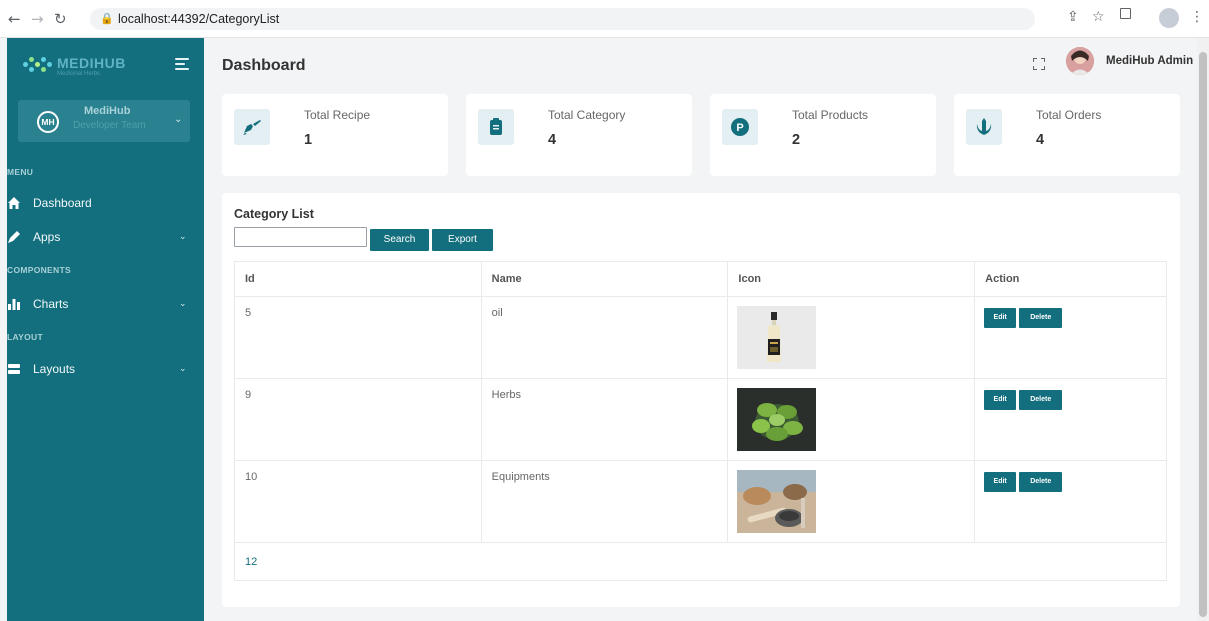 The image size is (1209, 621). What do you see at coordinates (1039, 64) in the screenshot?
I see `fullscreen-icon` at bounding box center [1039, 64].